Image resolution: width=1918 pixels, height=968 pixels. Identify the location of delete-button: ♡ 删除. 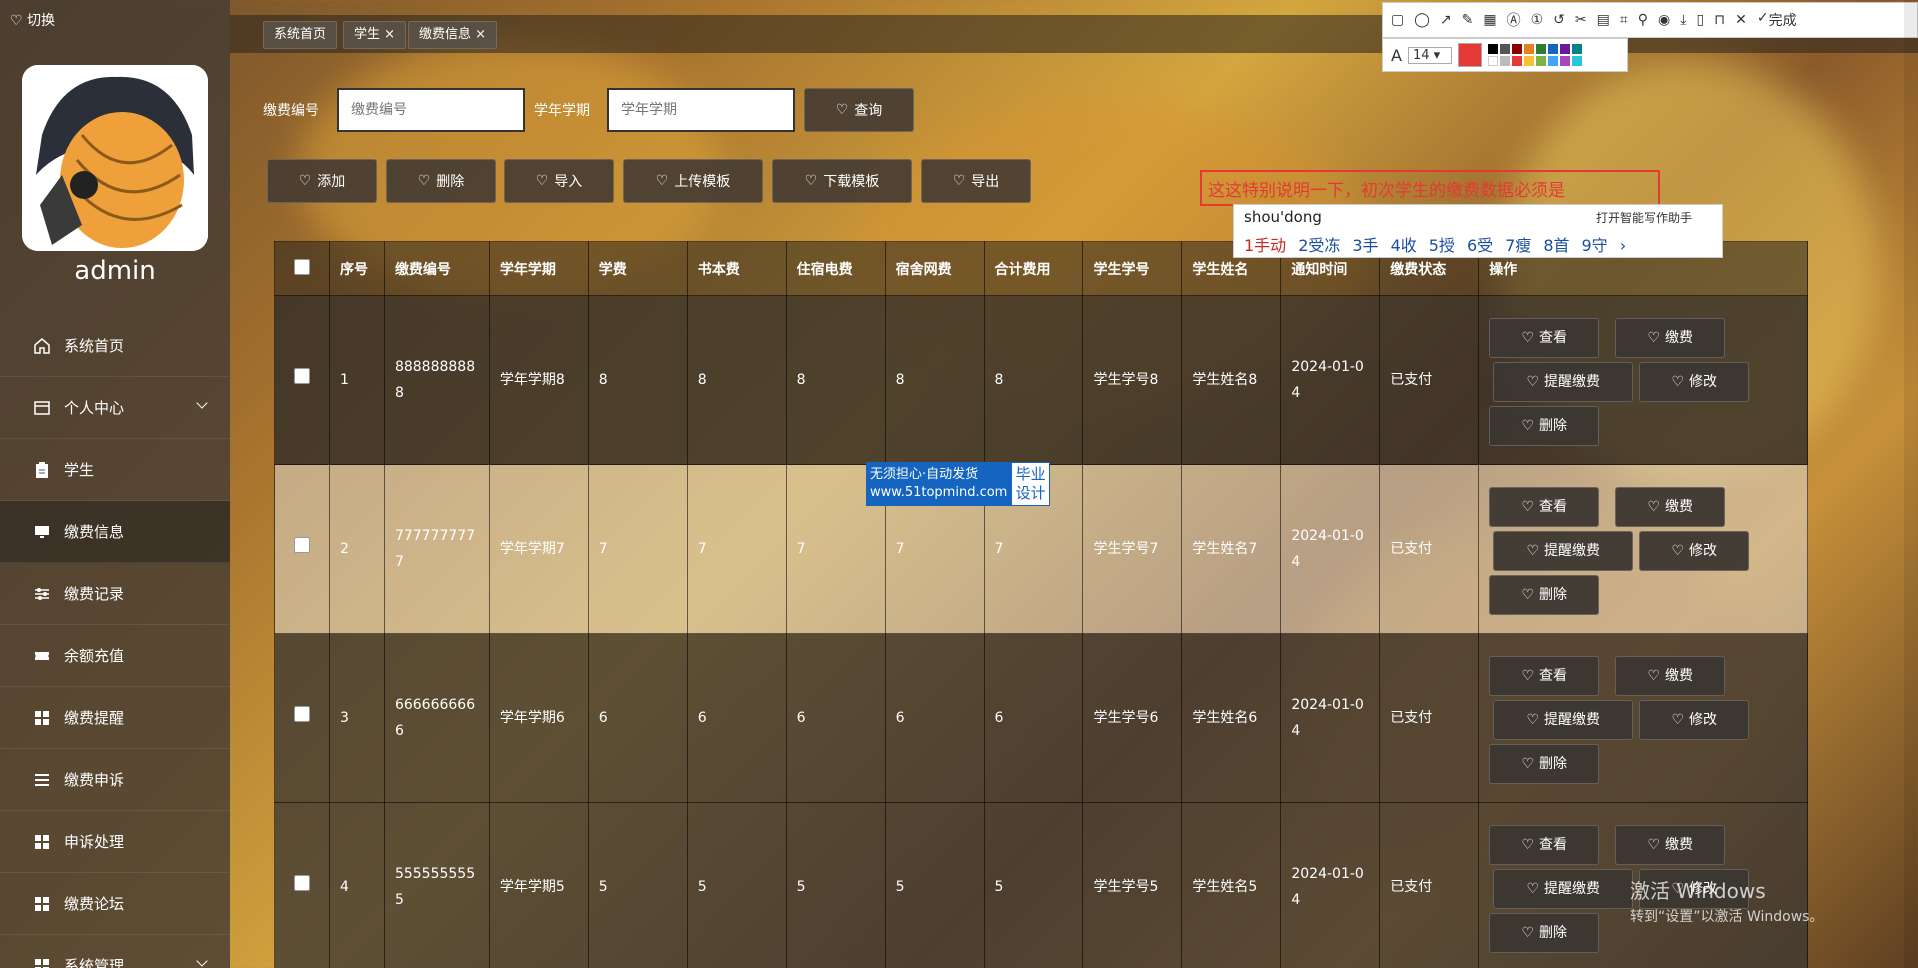
(441, 181).